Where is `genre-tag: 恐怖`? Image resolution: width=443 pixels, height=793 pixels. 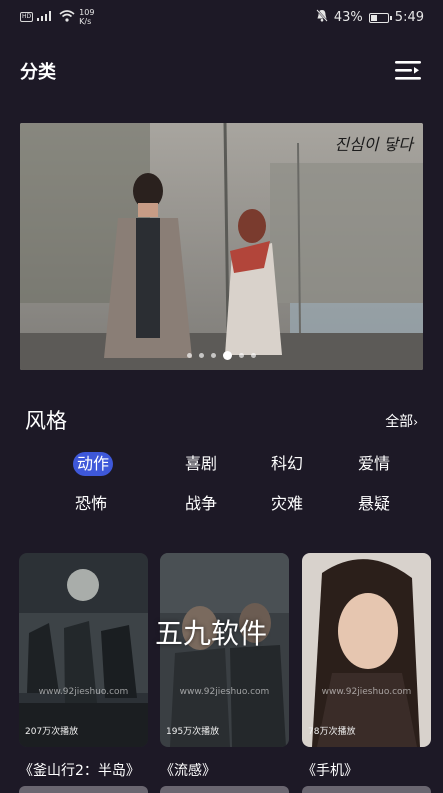
genre-tag: 恐怖 is located at coordinates (91, 504).